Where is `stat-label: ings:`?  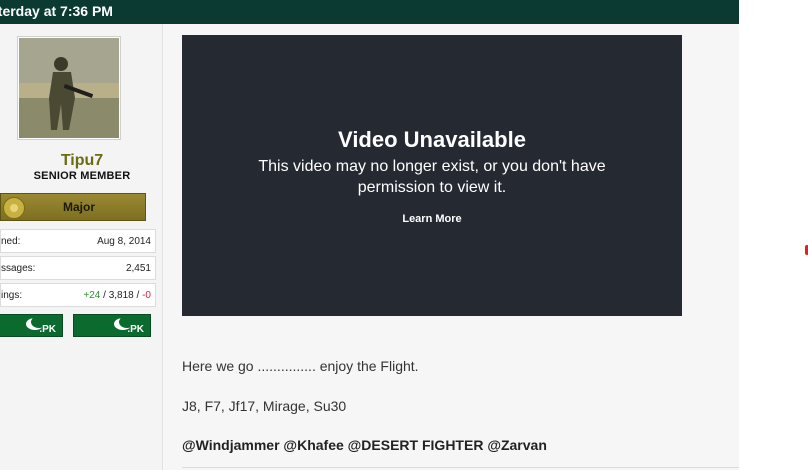
stat-label: ings: is located at coordinates (12, 295).